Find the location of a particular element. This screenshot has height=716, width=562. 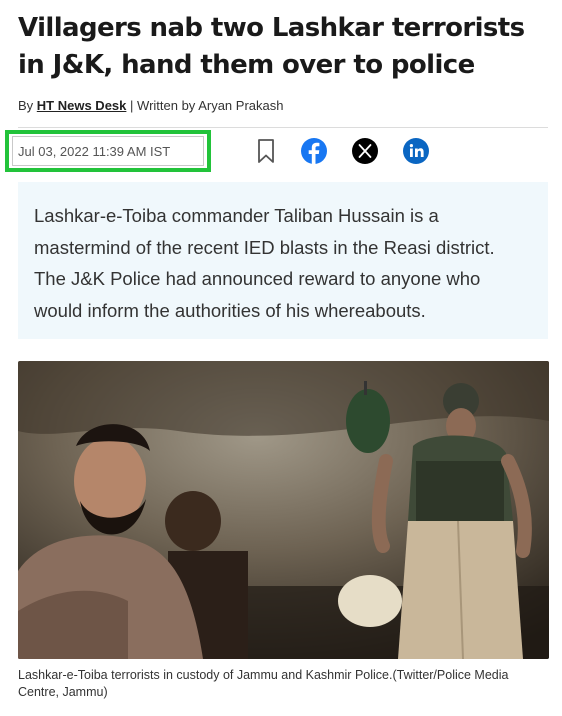

bookmark-button is located at coordinates (266, 151).